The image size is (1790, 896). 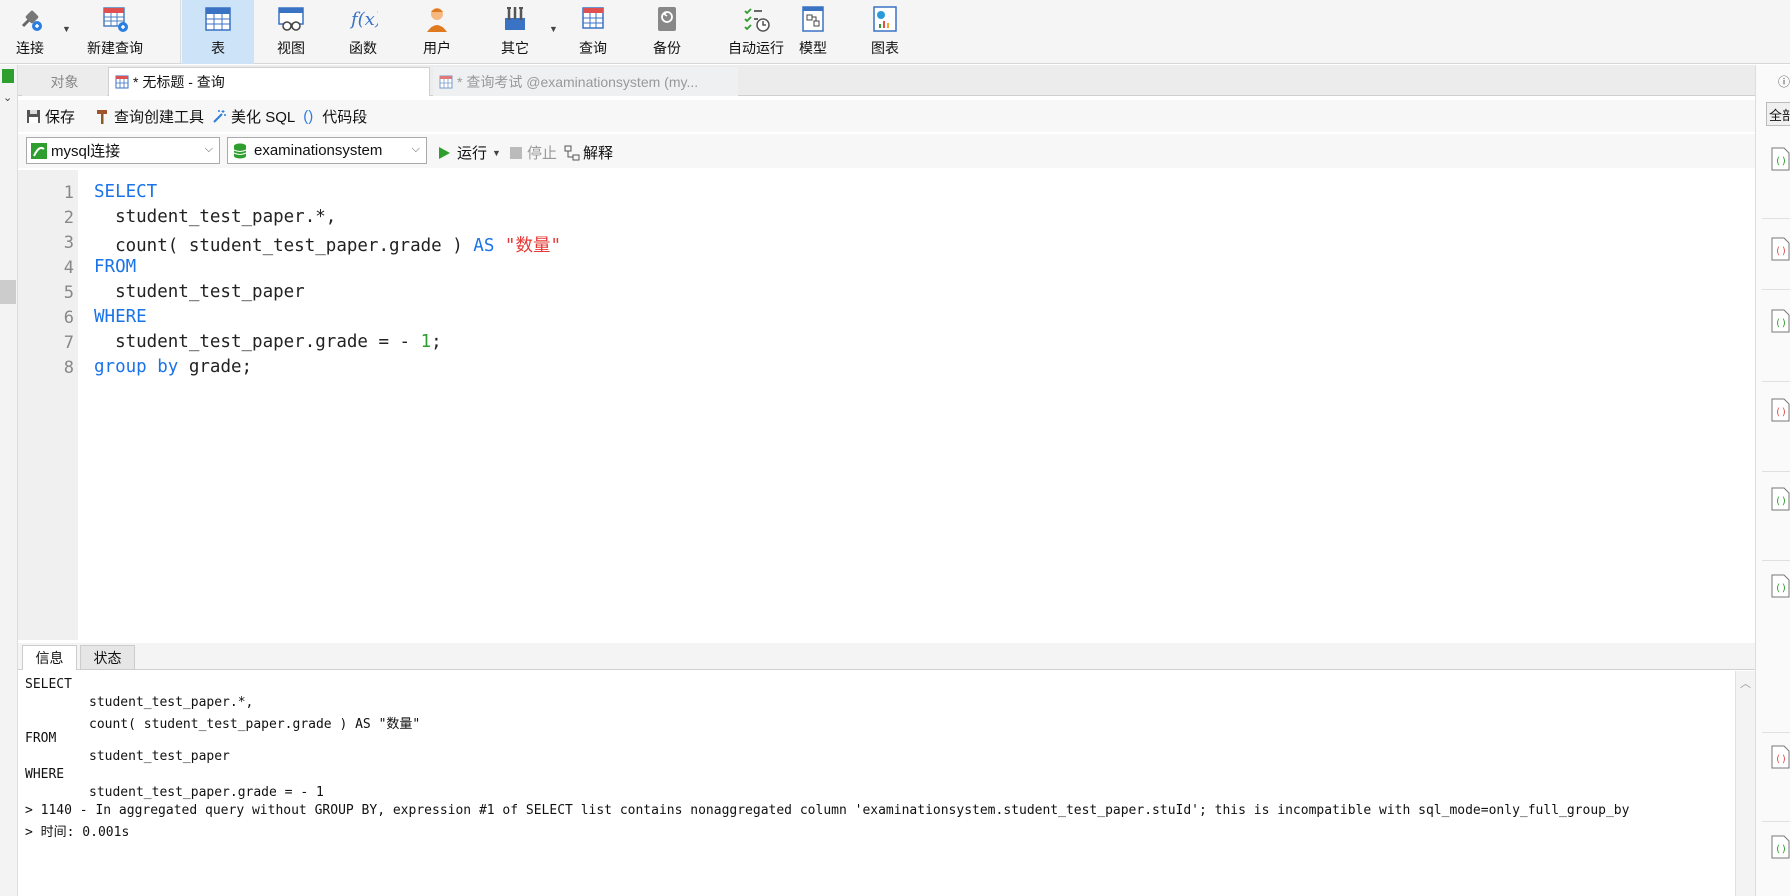 What do you see at coordinates (30, 48) in the screenshot?
I see `toolbar-connect-label: 连接` at bounding box center [30, 48].